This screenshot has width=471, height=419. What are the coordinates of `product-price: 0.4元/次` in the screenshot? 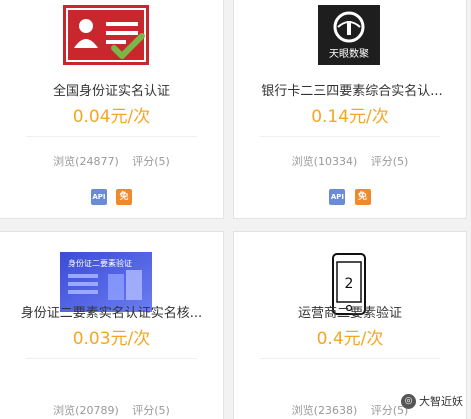 It's located at (350, 339).